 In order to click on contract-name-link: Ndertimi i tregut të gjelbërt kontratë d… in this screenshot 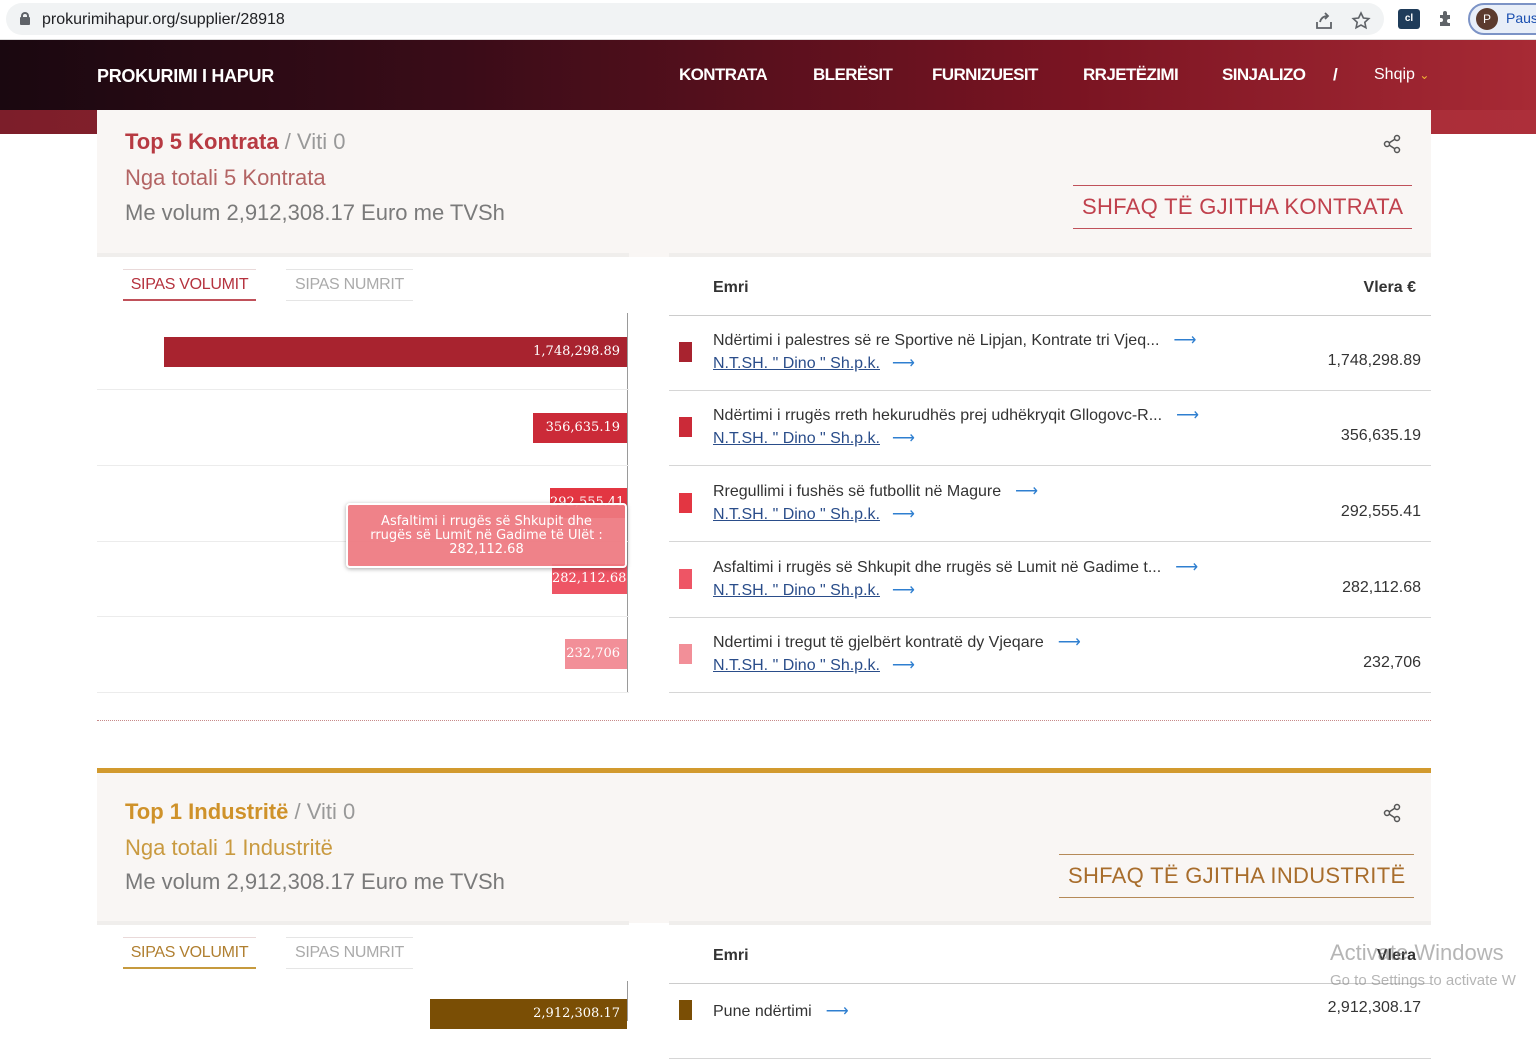, I will do `click(897, 642)`.